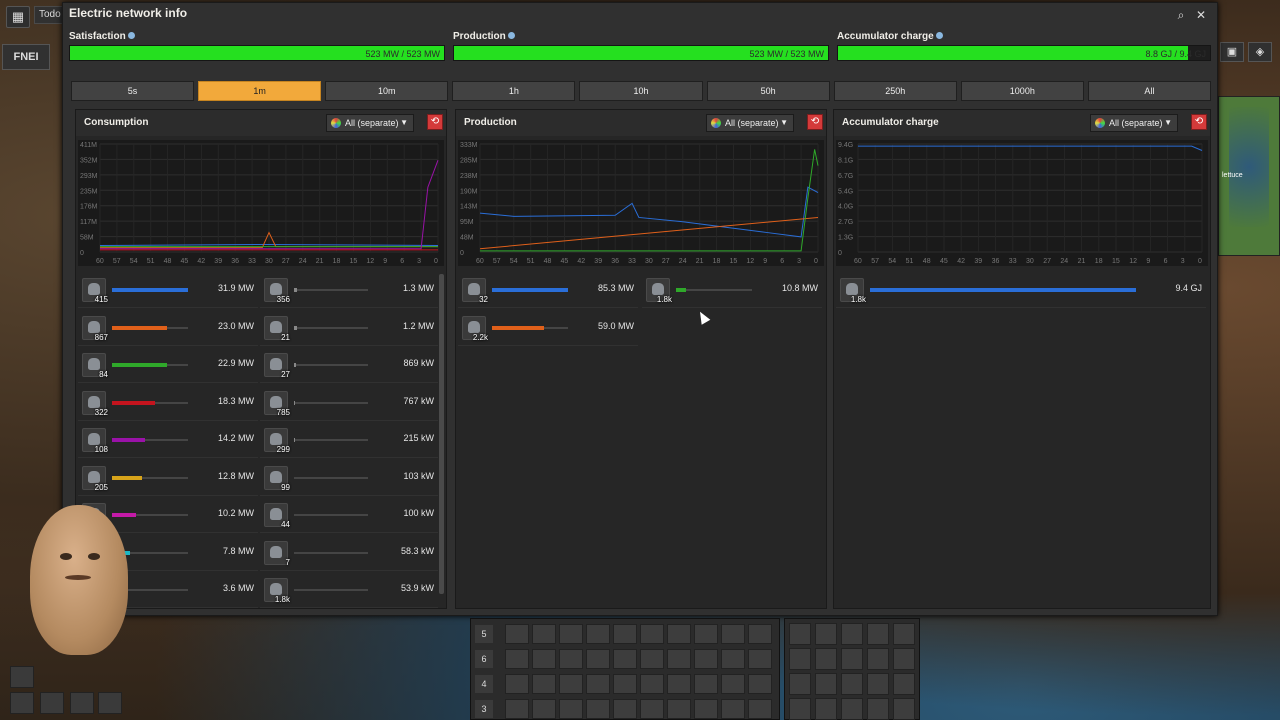 This screenshot has height=720, width=1280. What do you see at coordinates (168, 478) in the screenshot?
I see `consumption-left-row: 205 12.8 MW` at bounding box center [168, 478].